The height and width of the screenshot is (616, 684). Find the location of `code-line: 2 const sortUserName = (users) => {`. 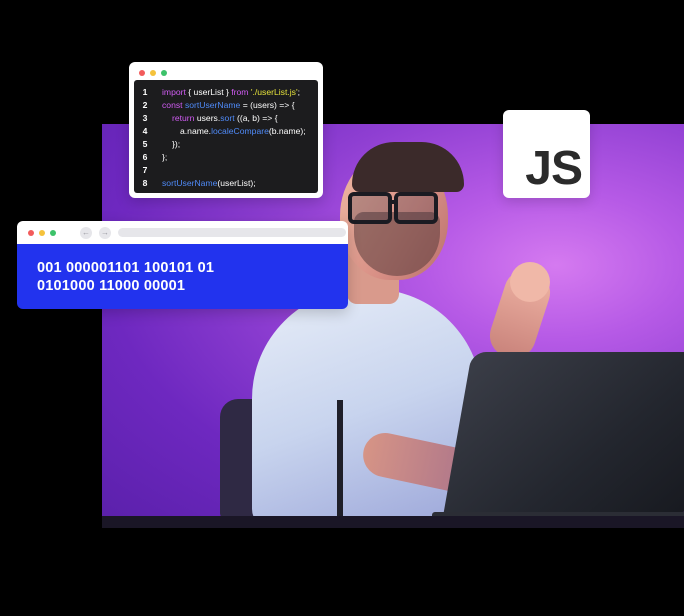

code-line: 2 const sortUserName = (users) => { is located at coordinates (226, 105).